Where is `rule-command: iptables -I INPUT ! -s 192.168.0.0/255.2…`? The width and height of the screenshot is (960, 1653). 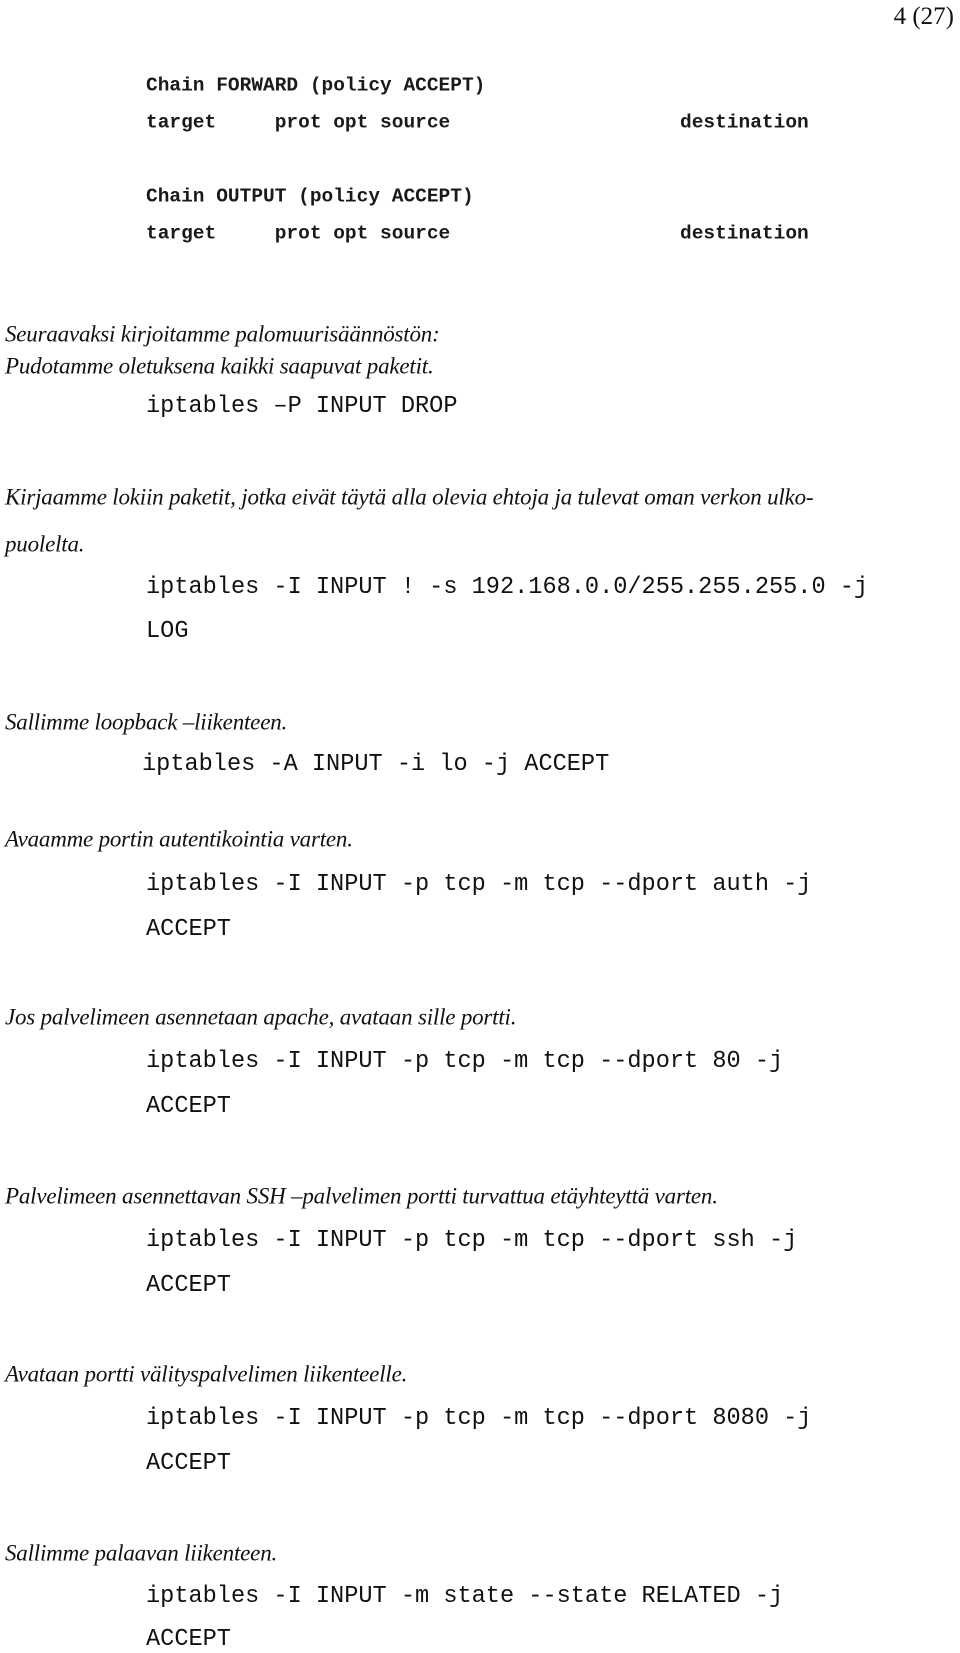 rule-command: iptables -I INPUT ! -s 192.168.0.0/255.2… is located at coordinates (507, 588).